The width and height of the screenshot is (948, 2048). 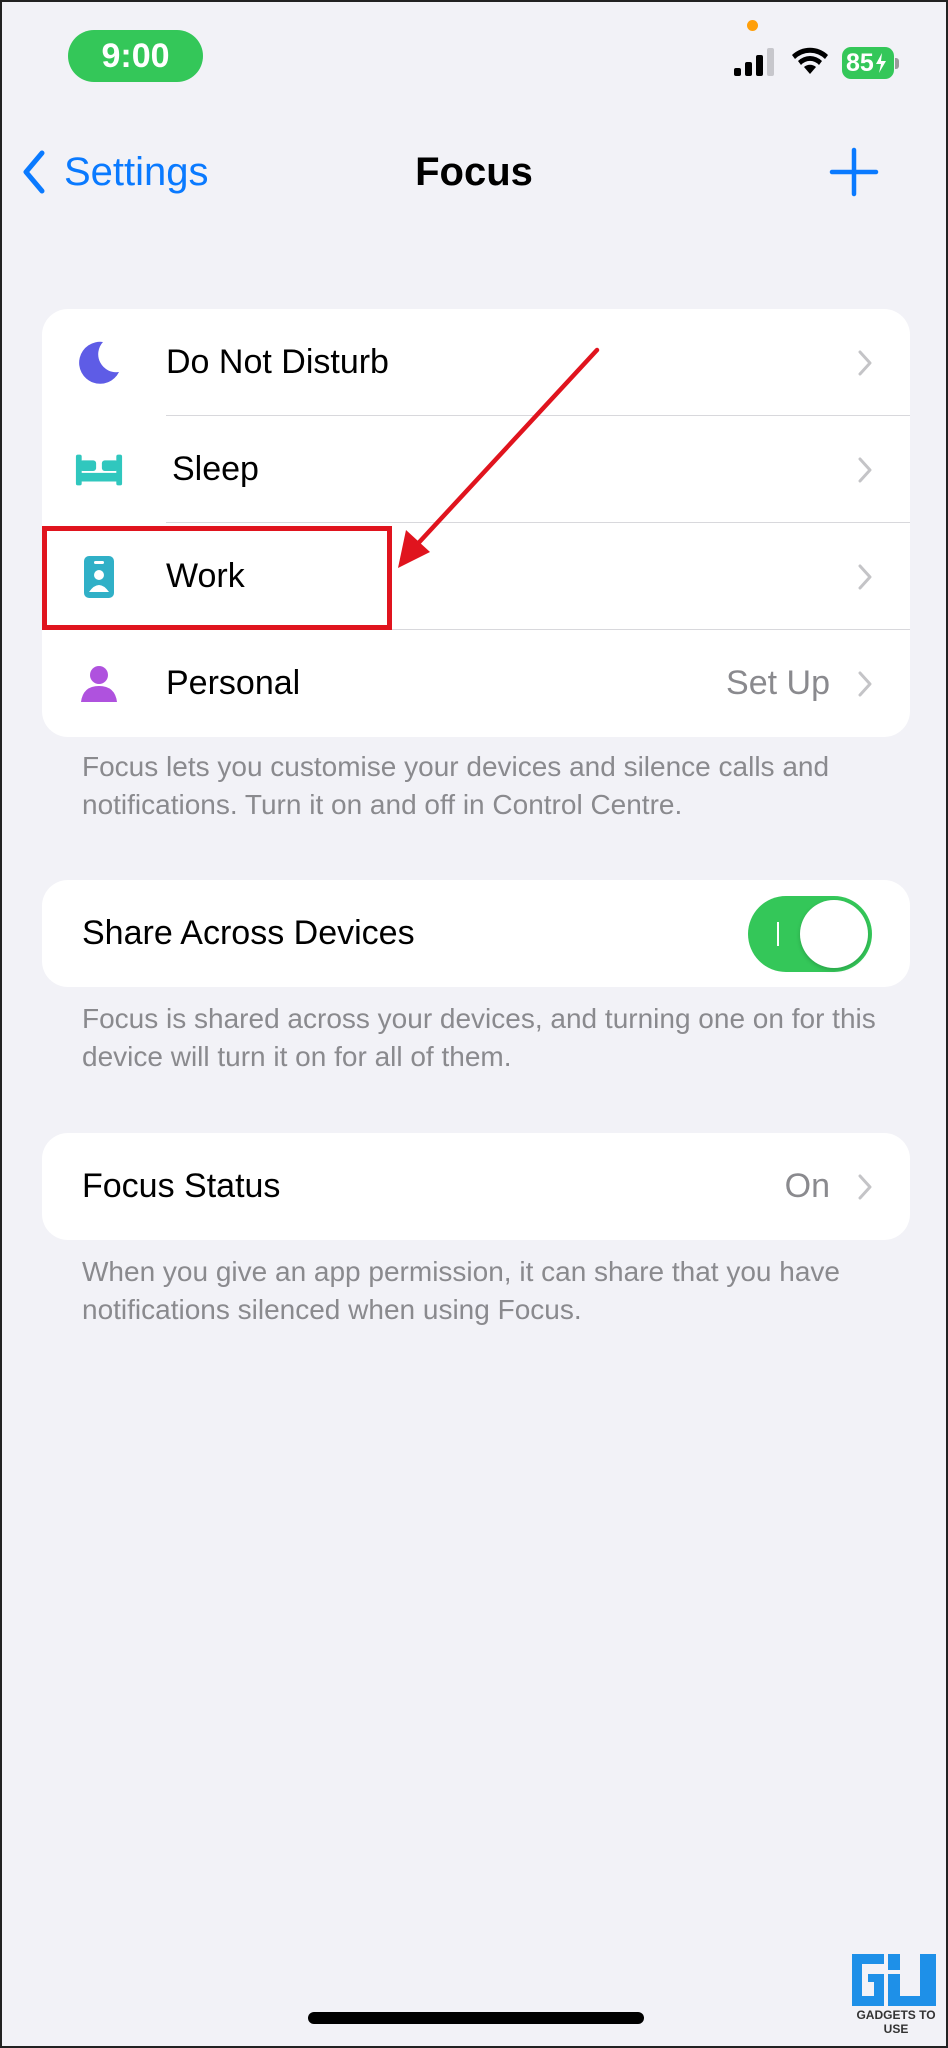 What do you see at coordinates (233, 683) in the screenshot?
I see `focus-row-label: Personal` at bounding box center [233, 683].